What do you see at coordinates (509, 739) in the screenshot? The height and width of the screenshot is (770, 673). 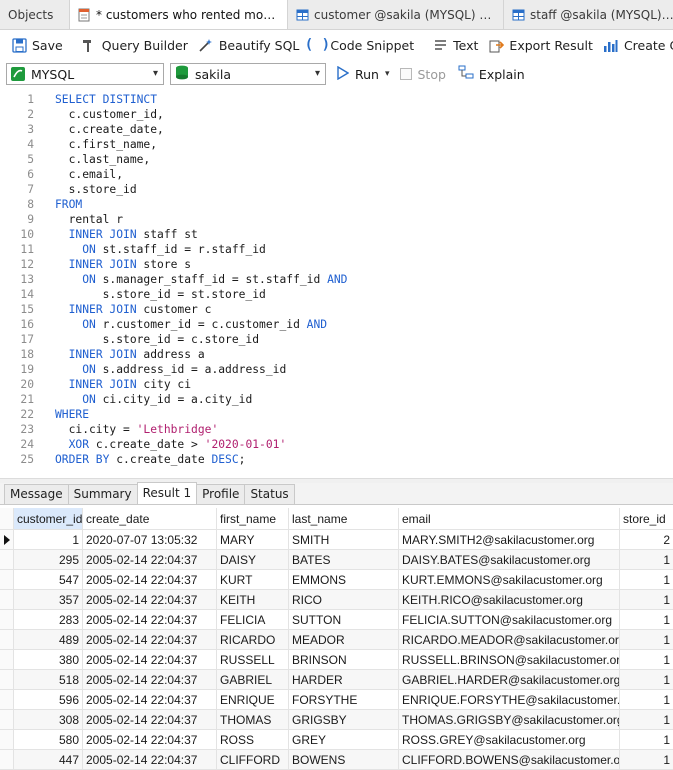 I see `cell-email: ROSS.GREY@sakilacustomer.org` at bounding box center [509, 739].